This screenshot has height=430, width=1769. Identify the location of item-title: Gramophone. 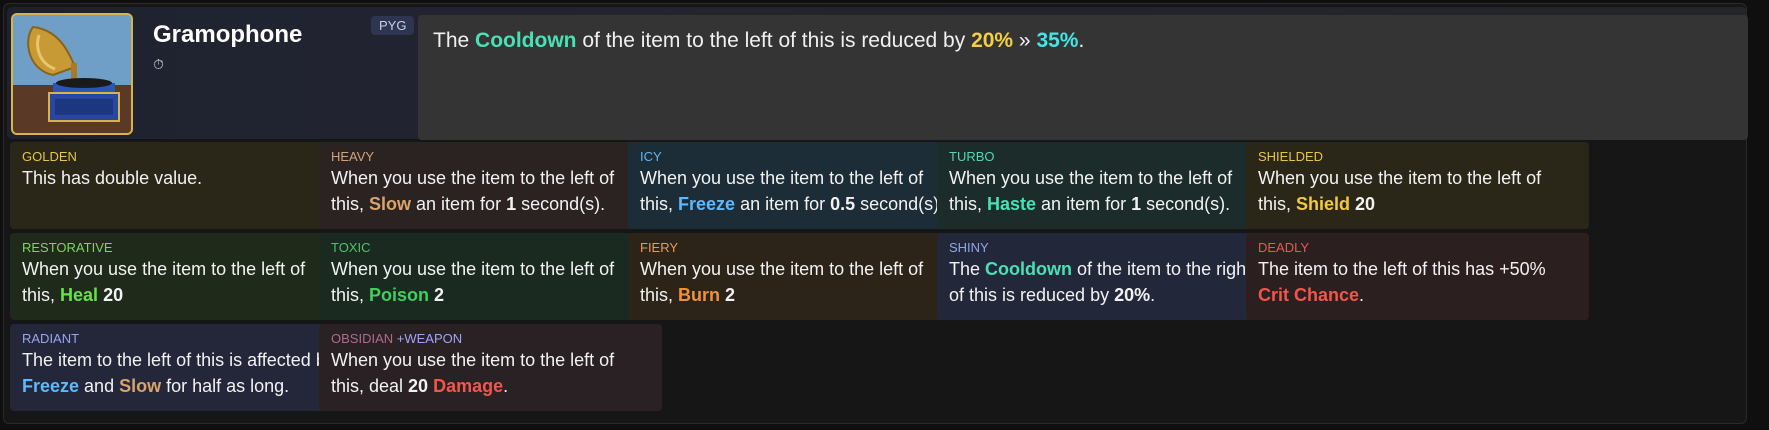
(228, 34).